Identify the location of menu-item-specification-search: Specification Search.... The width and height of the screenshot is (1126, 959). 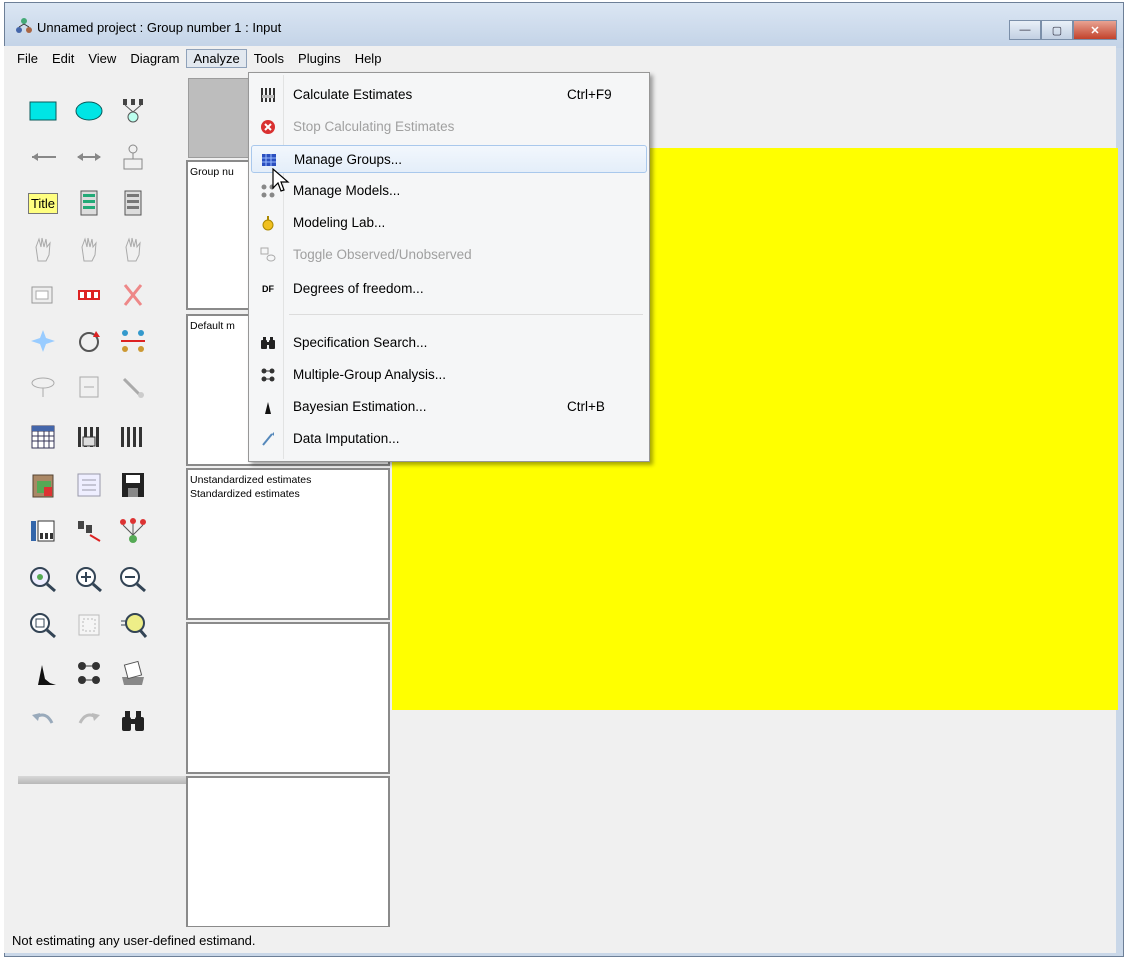
(449, 343).